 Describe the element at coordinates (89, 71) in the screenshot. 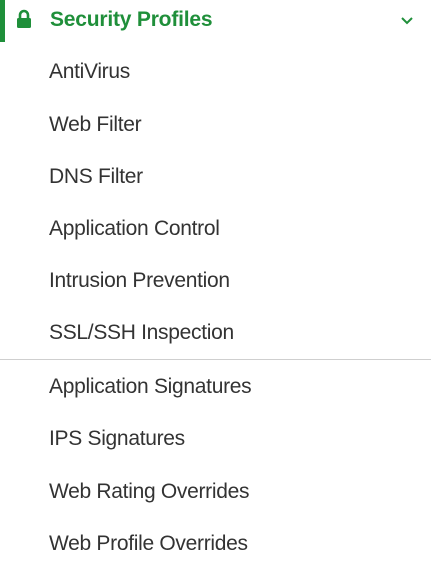

I see `sidebar-item-label: AntiVirus` at that location.